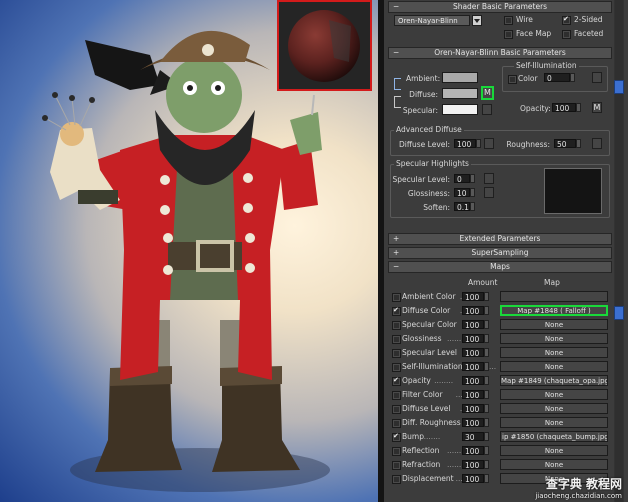  I want to click on glossiness-spinner, so click(472, 192).